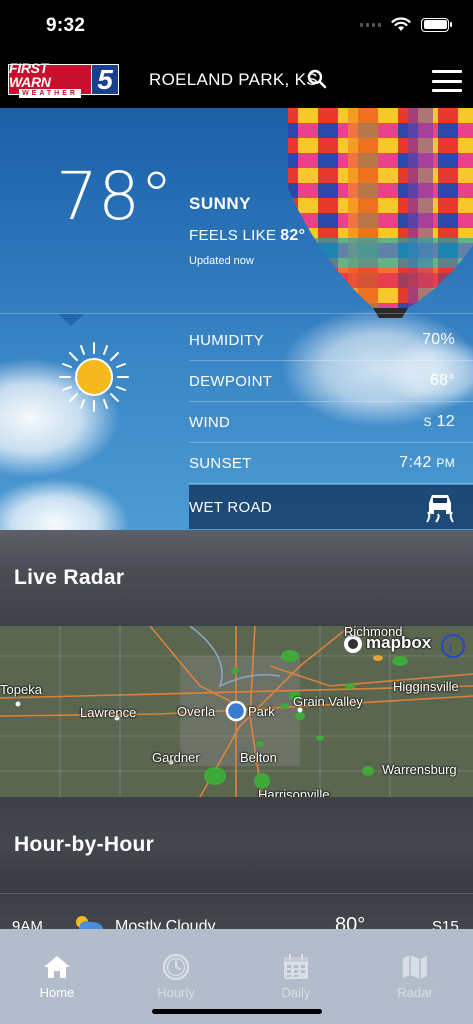  Describe the element at coordinates (398, 643) in the screenshot. I see `mapbox-logo: mapbox` at that location.